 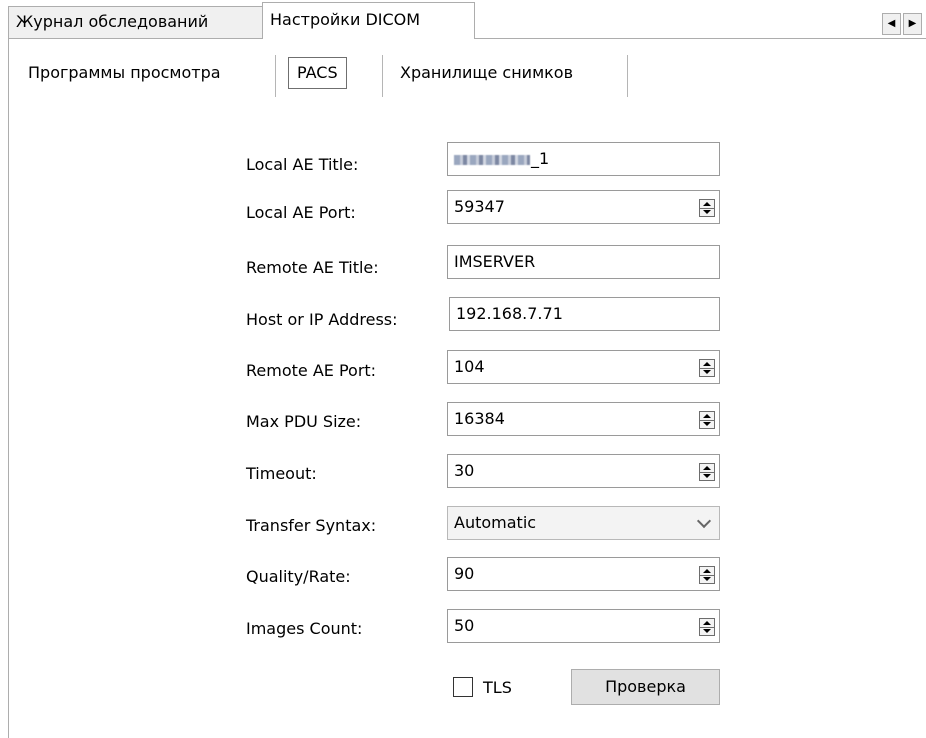 What do you see at coordinates (311, 525) in the screenshot?
I see `transfer-syntax-label: Transfer Syntax:` at bounding box center [311, 525].